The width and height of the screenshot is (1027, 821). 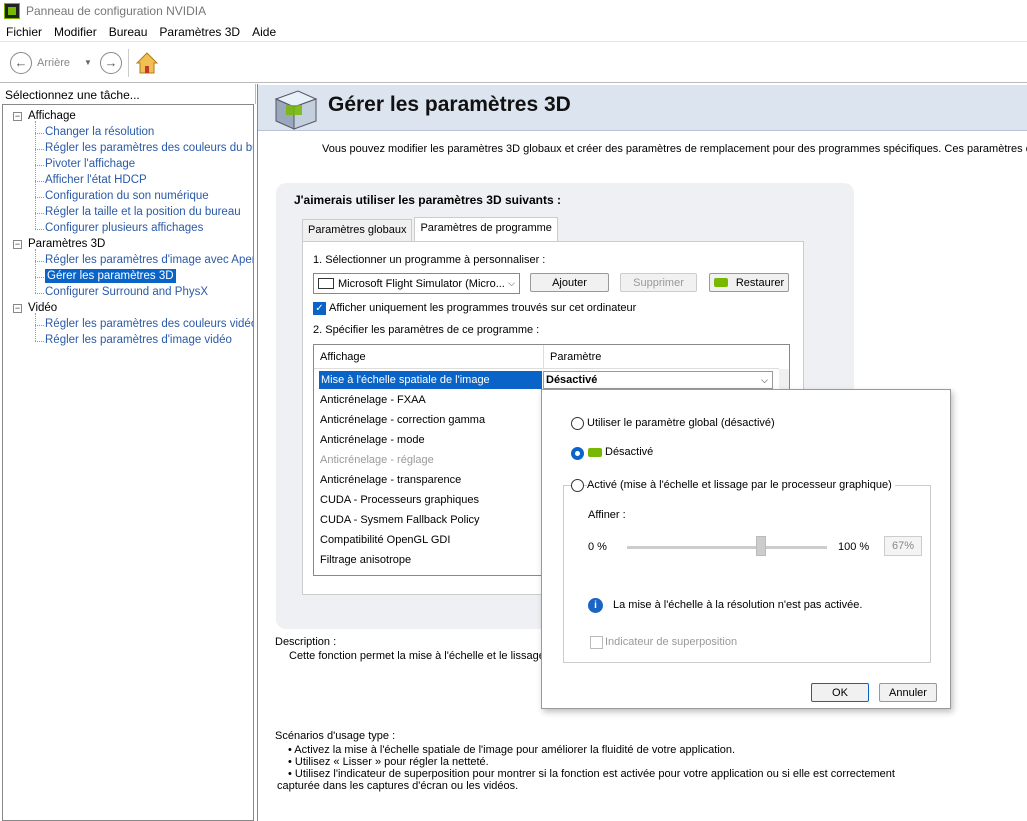 I want to click on usage-label: Scénarios d'usage type :, so click(x=335, y=736).